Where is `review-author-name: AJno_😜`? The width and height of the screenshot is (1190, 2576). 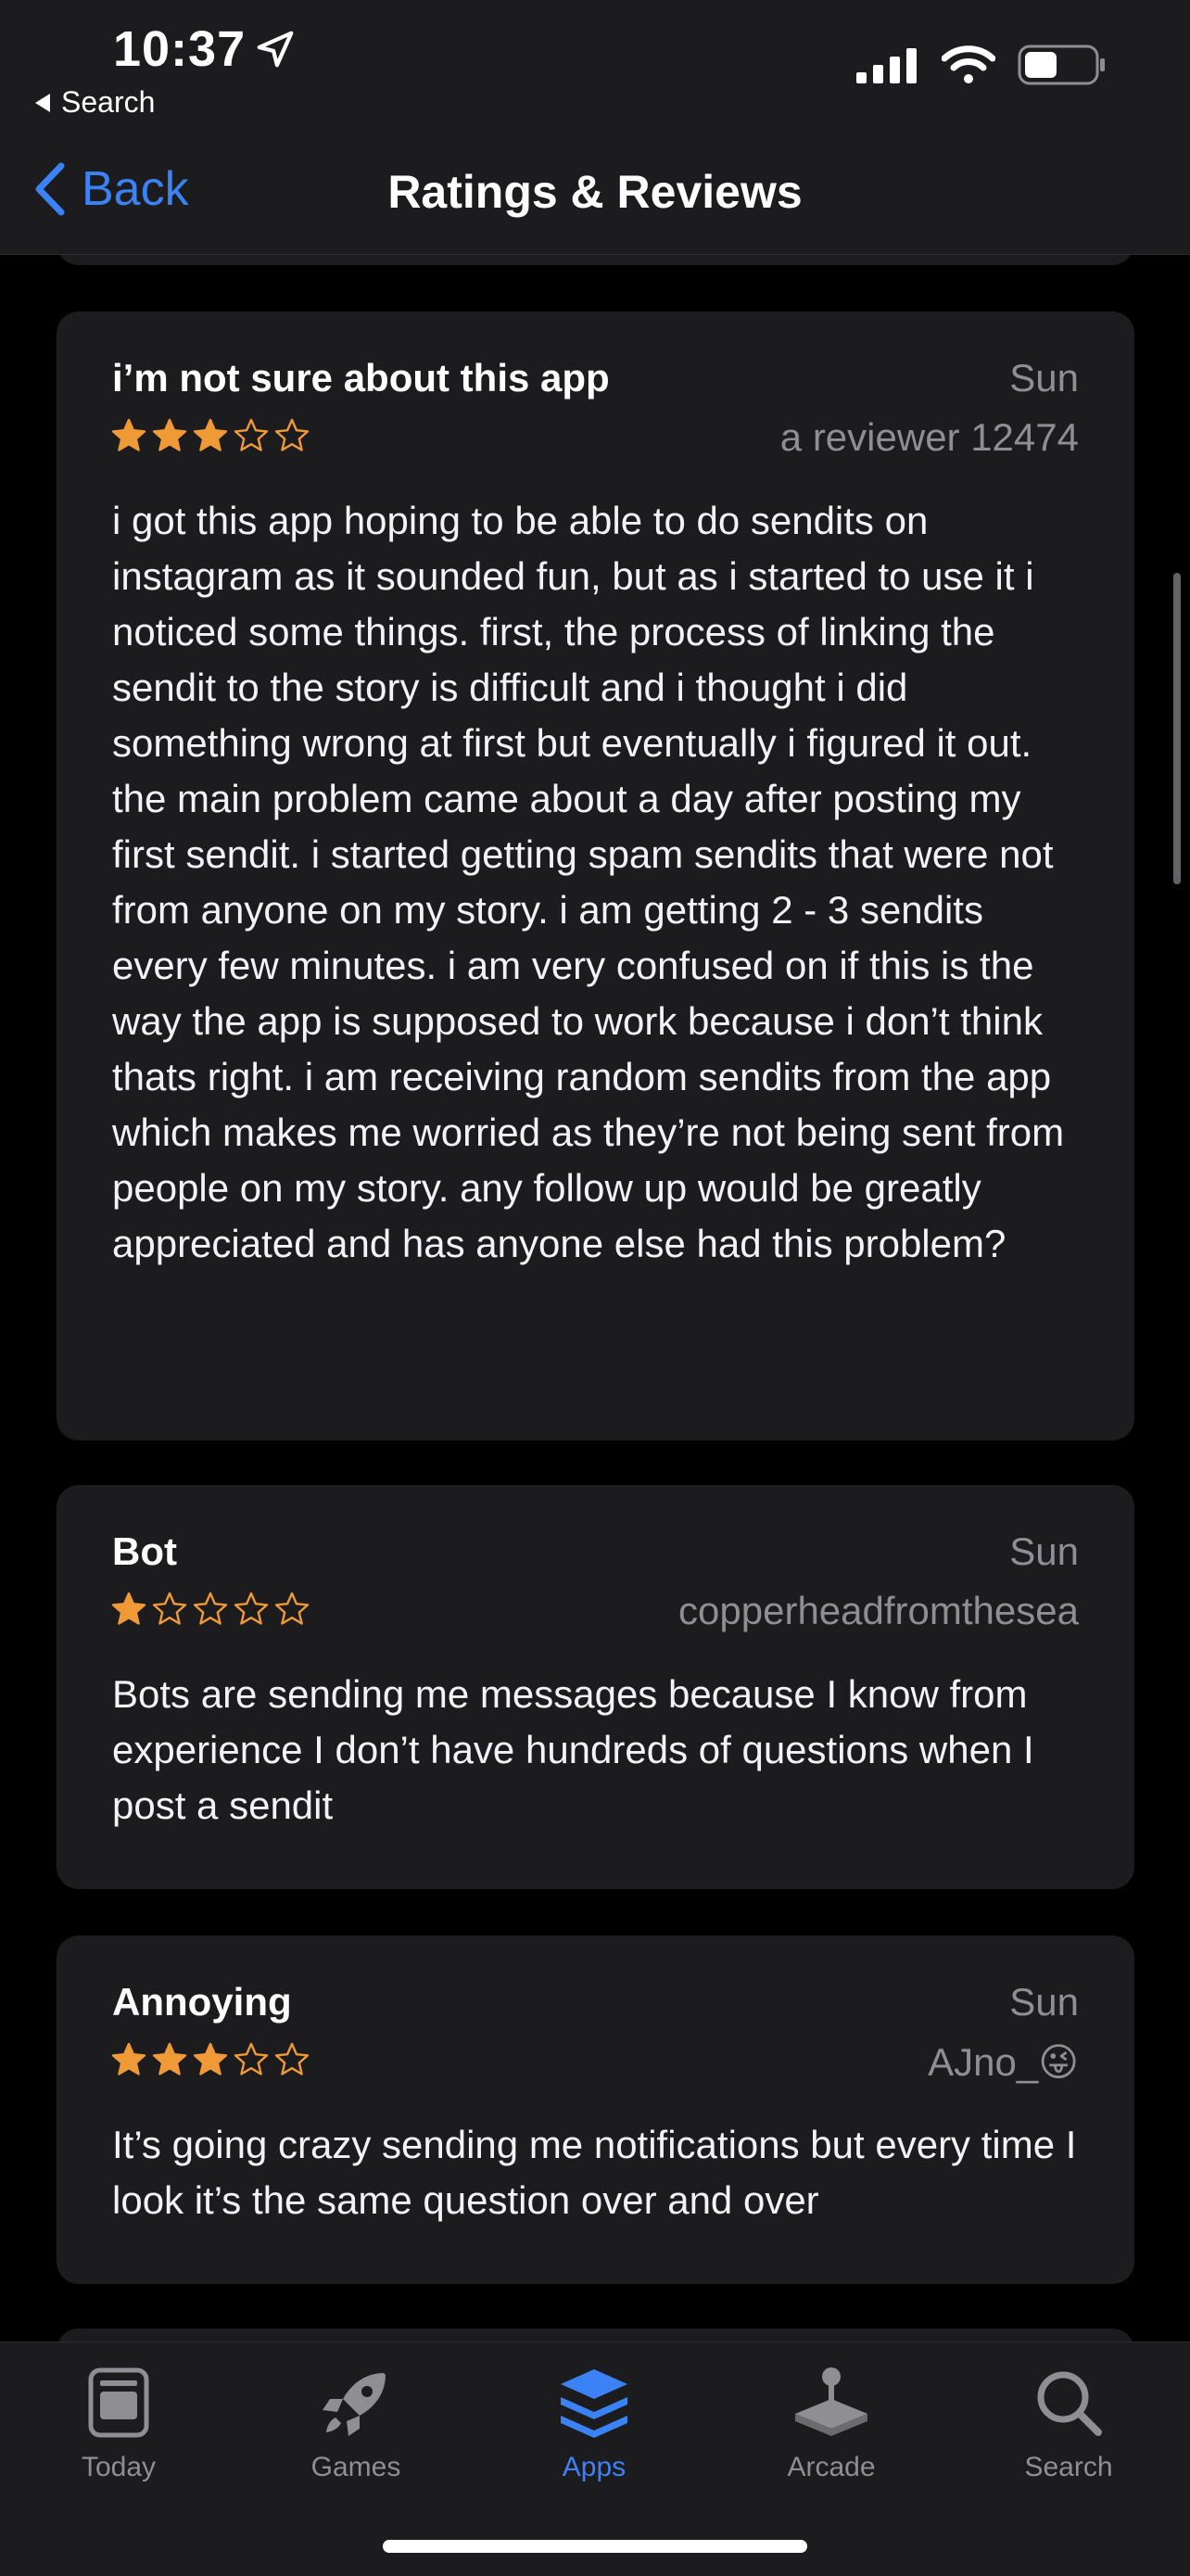 review-author-name: AJno_😜 is located at coordinates (1003, 2062).